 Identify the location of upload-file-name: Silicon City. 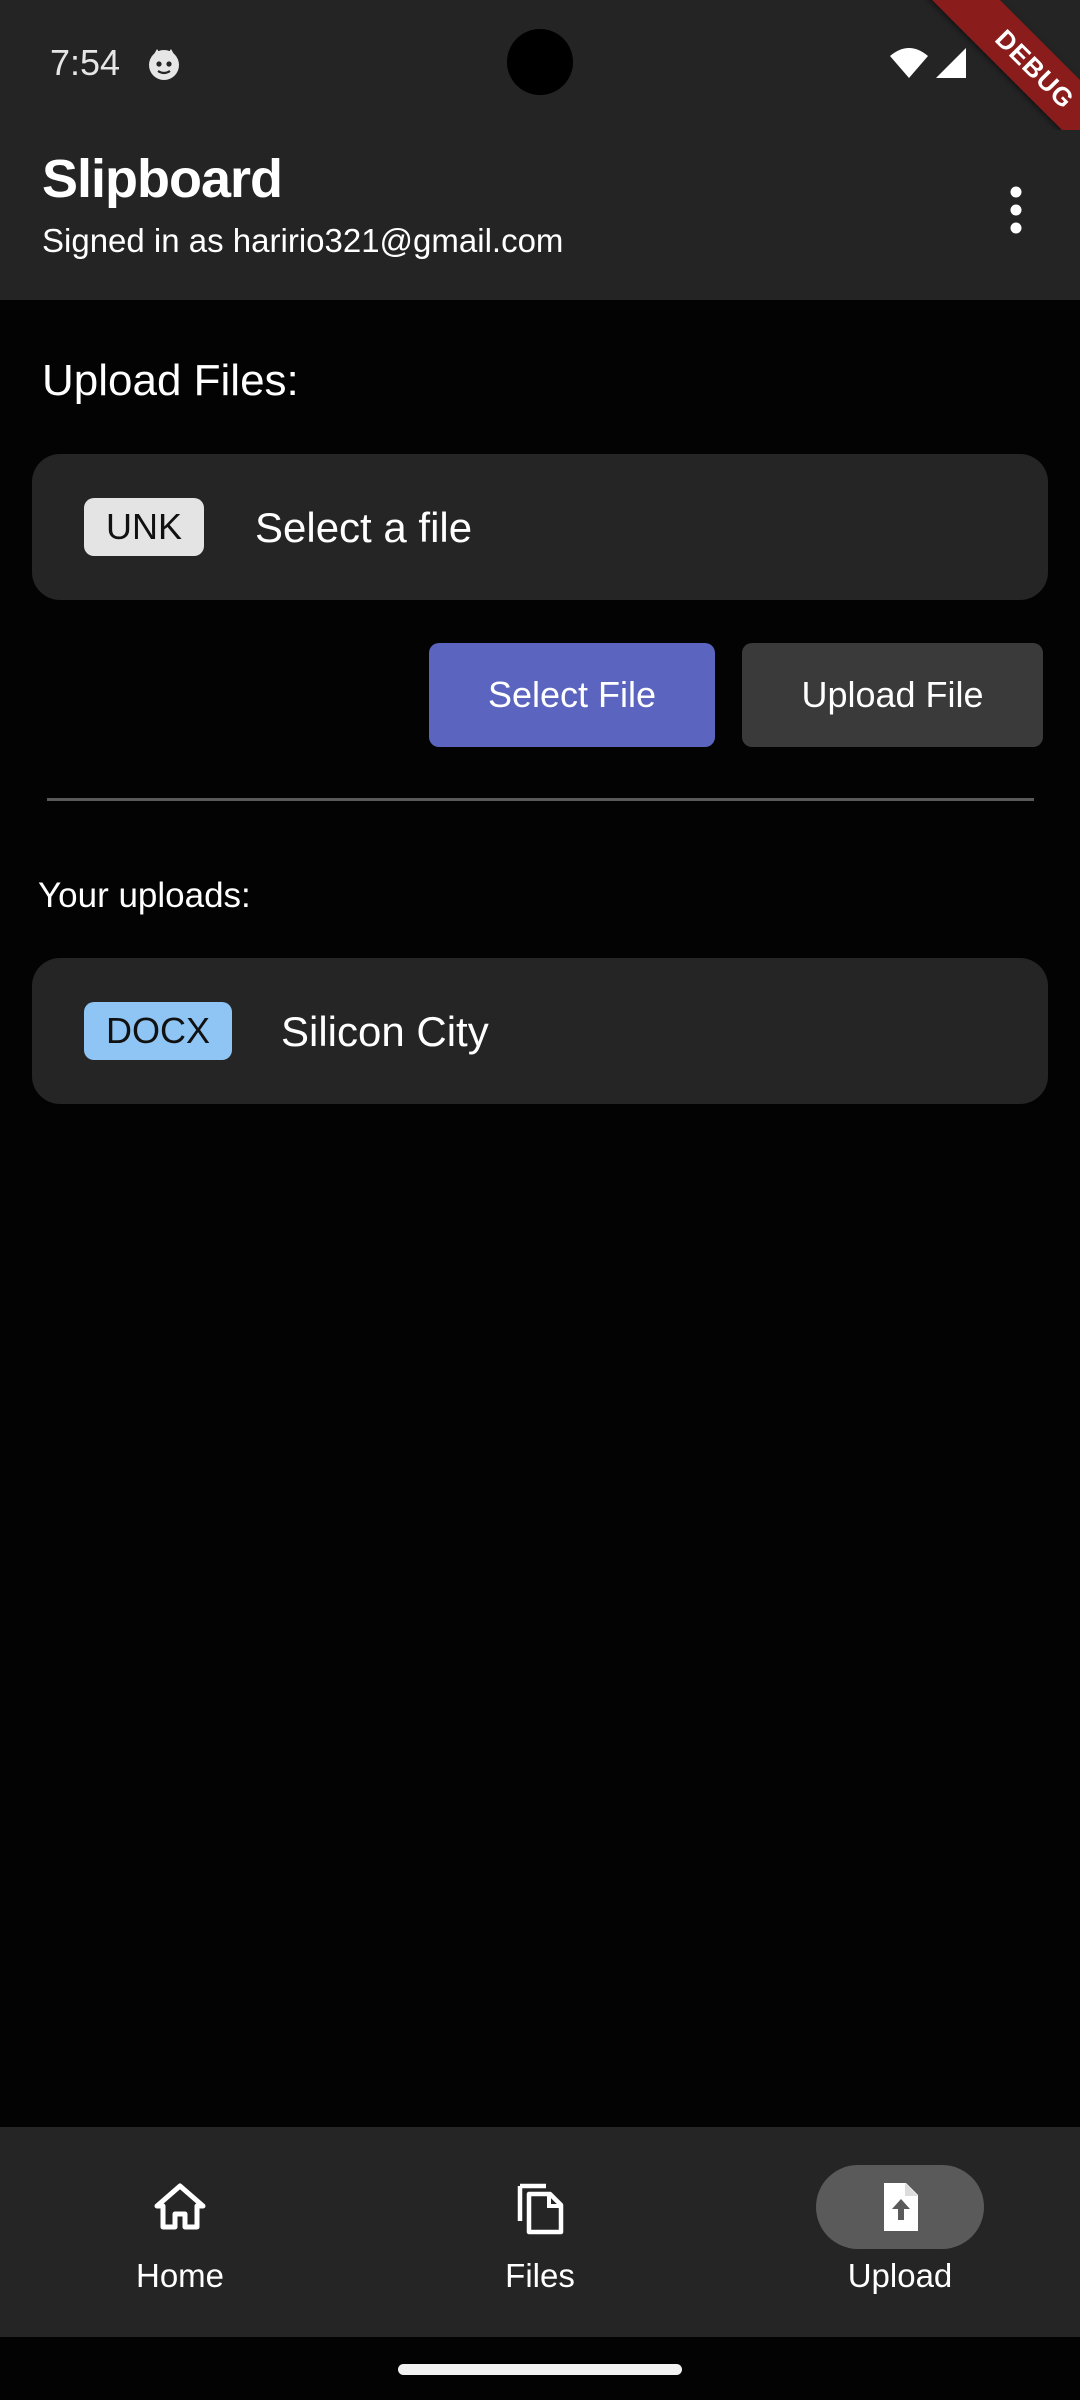
(385, 1031).